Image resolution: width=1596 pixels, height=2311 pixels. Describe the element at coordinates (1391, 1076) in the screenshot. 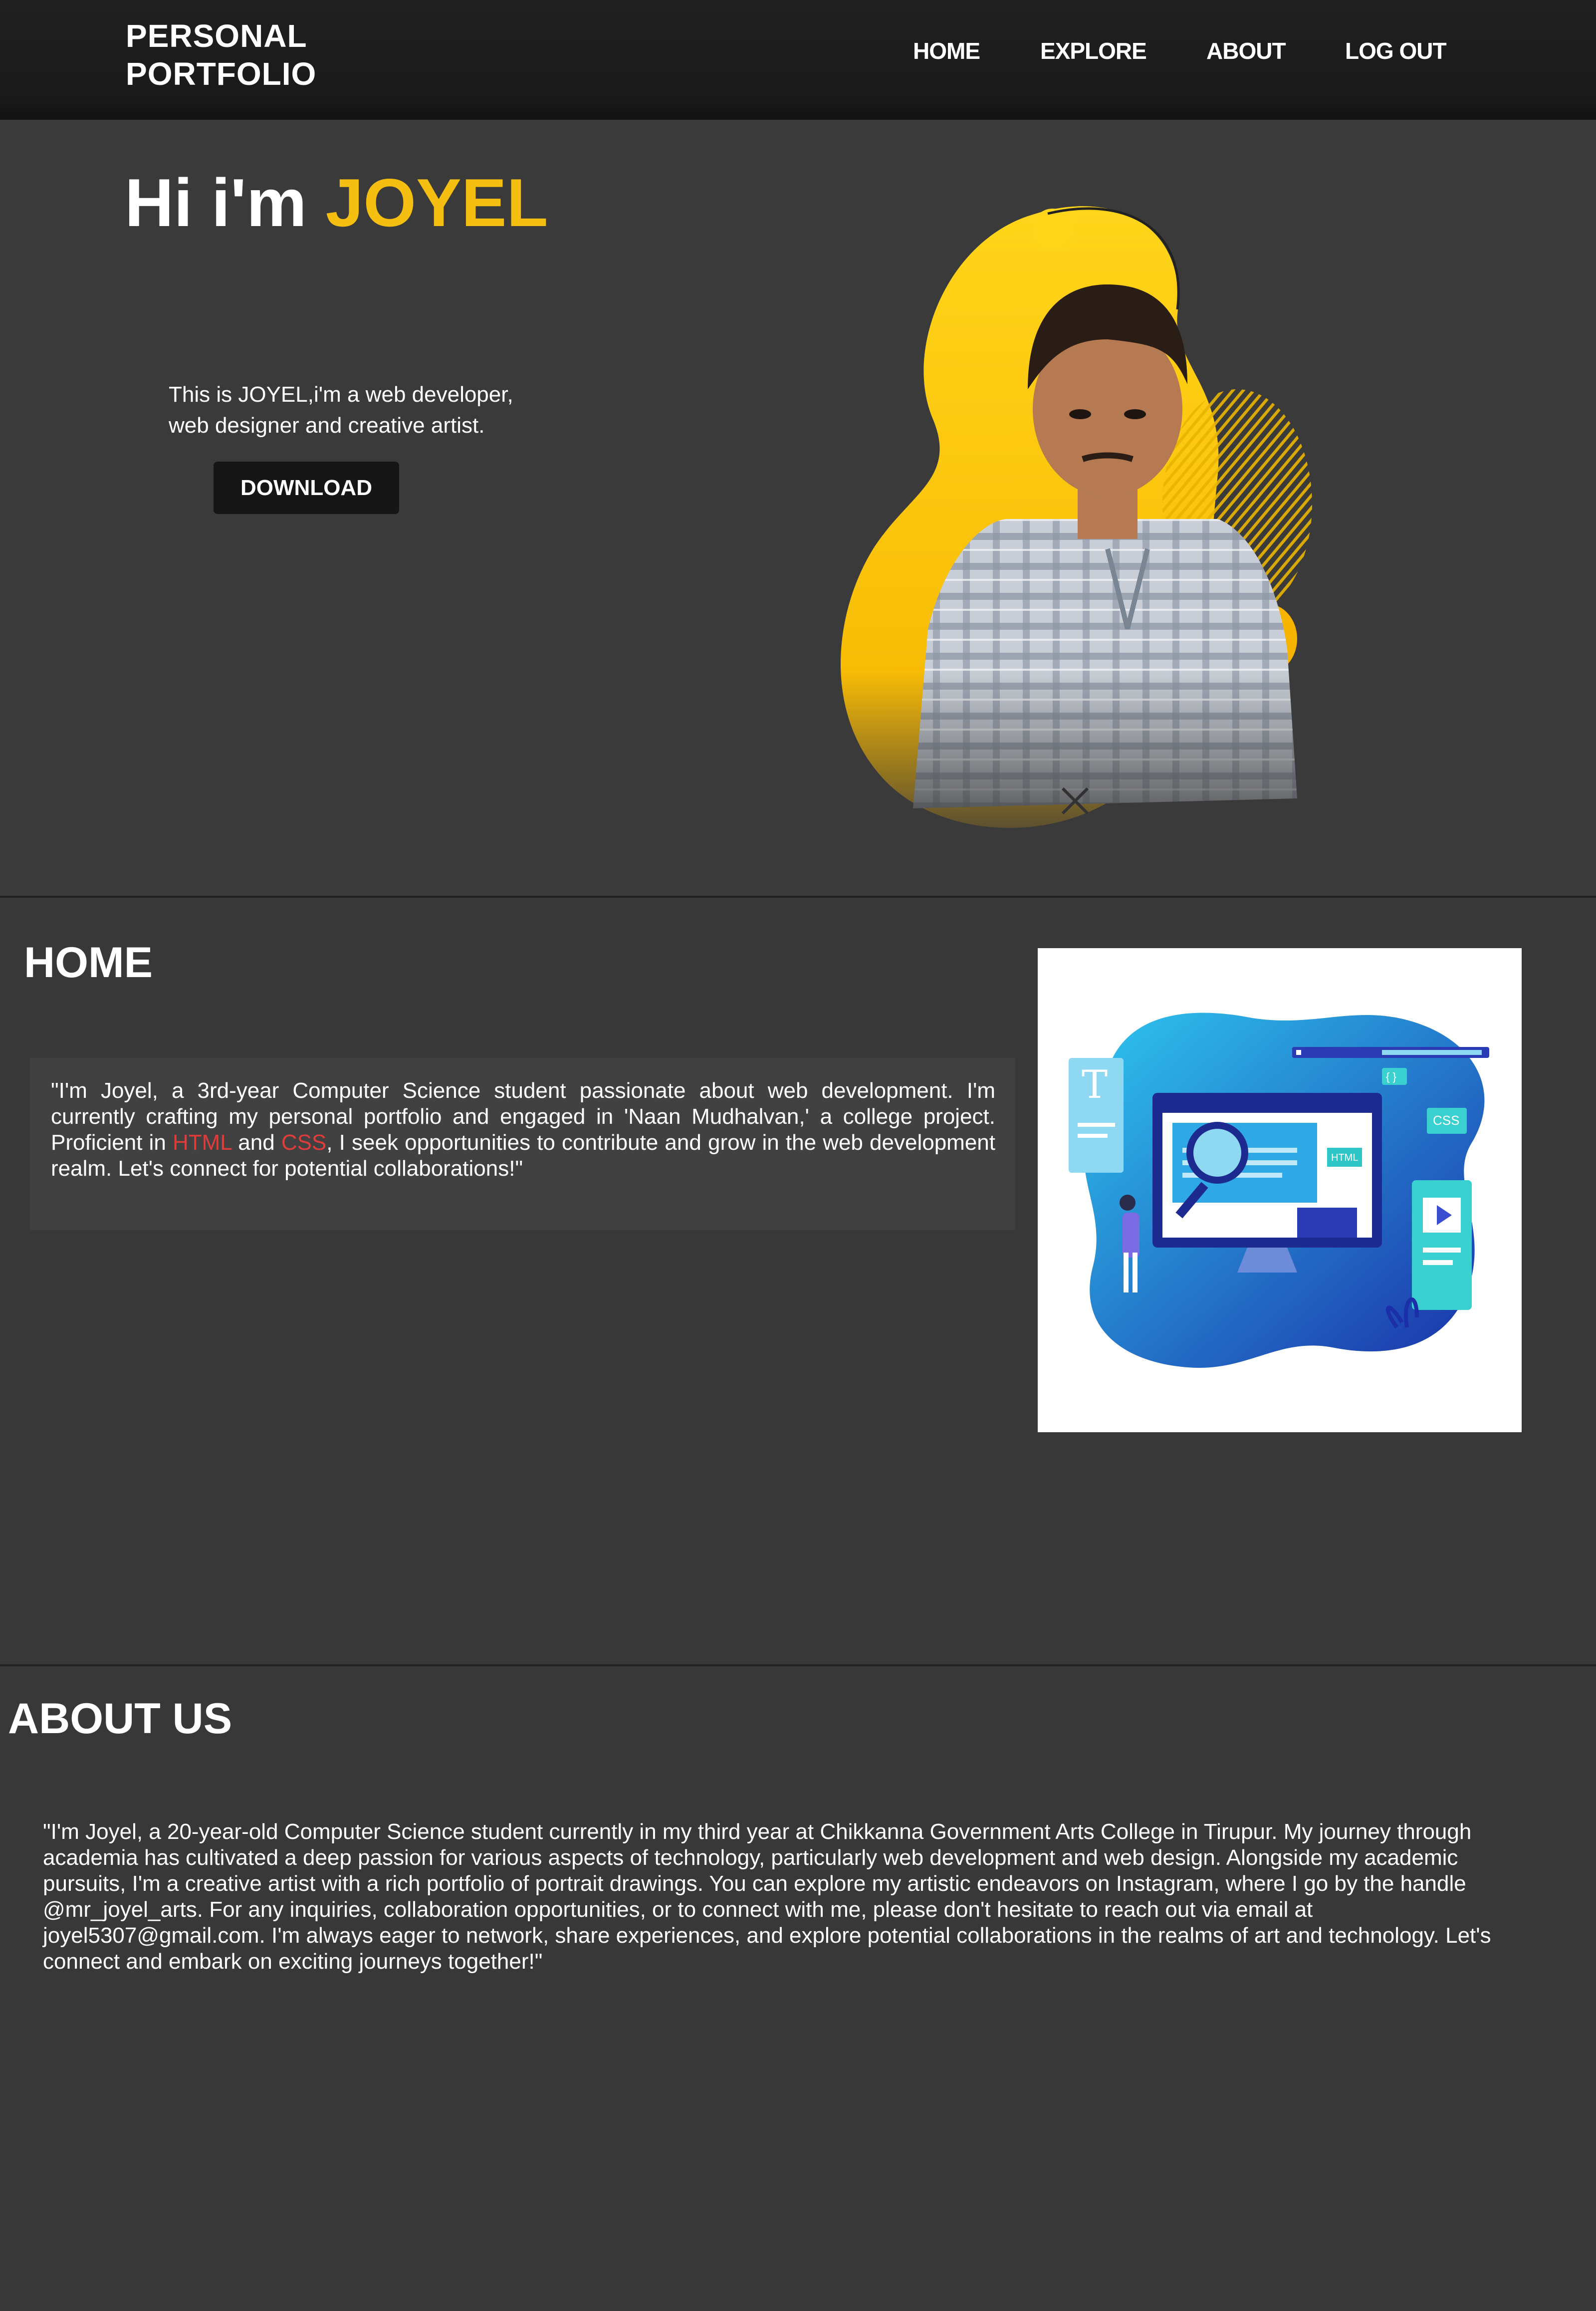

I see `braces-label: { }` at that location.